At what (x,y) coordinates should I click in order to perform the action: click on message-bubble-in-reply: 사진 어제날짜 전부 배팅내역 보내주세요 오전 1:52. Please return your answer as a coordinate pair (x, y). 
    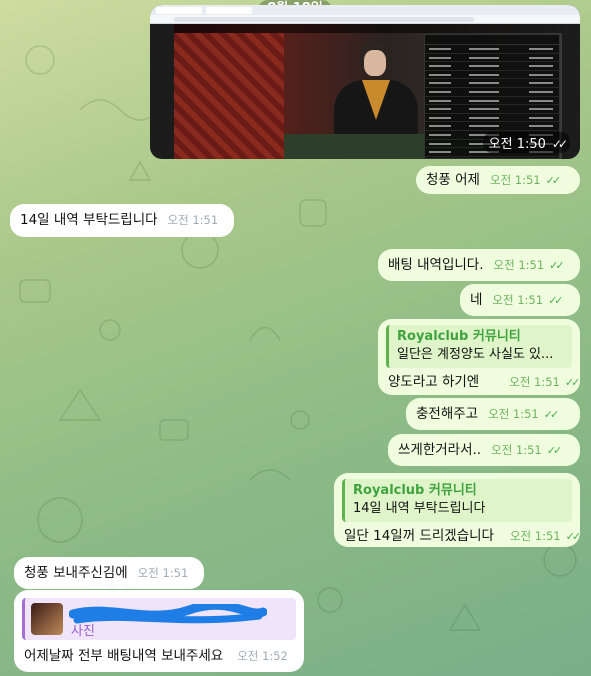
    Looking at the image, I should click on (159, 631).